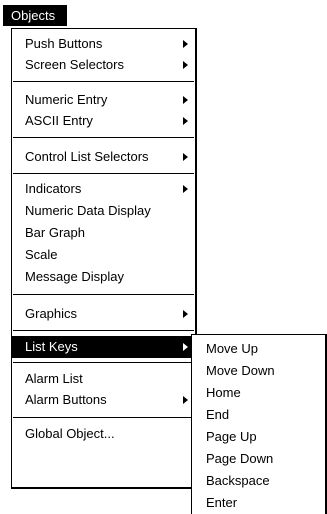 The height and width of the screenshot is (514, 327). I want to click on submenu-item-home: Home, so click(258, 393).